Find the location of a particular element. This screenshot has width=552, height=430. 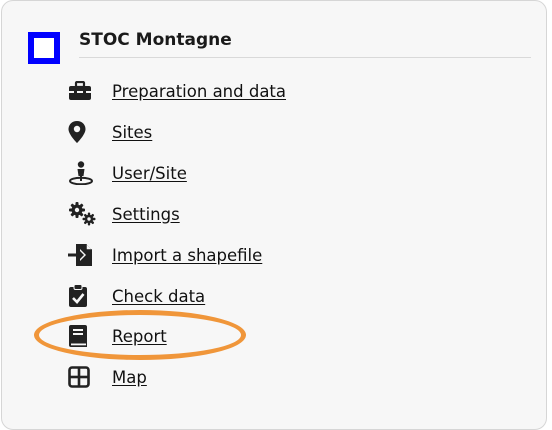

menu-item-label: Map is located at coordinates (129, 377).